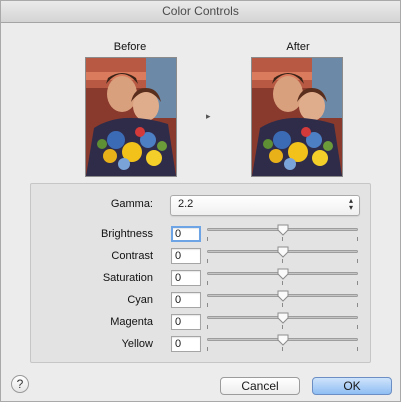 This screenshot has height=402, width=401. I want to click on gamma-label: Gamma:, so click(131, 204).